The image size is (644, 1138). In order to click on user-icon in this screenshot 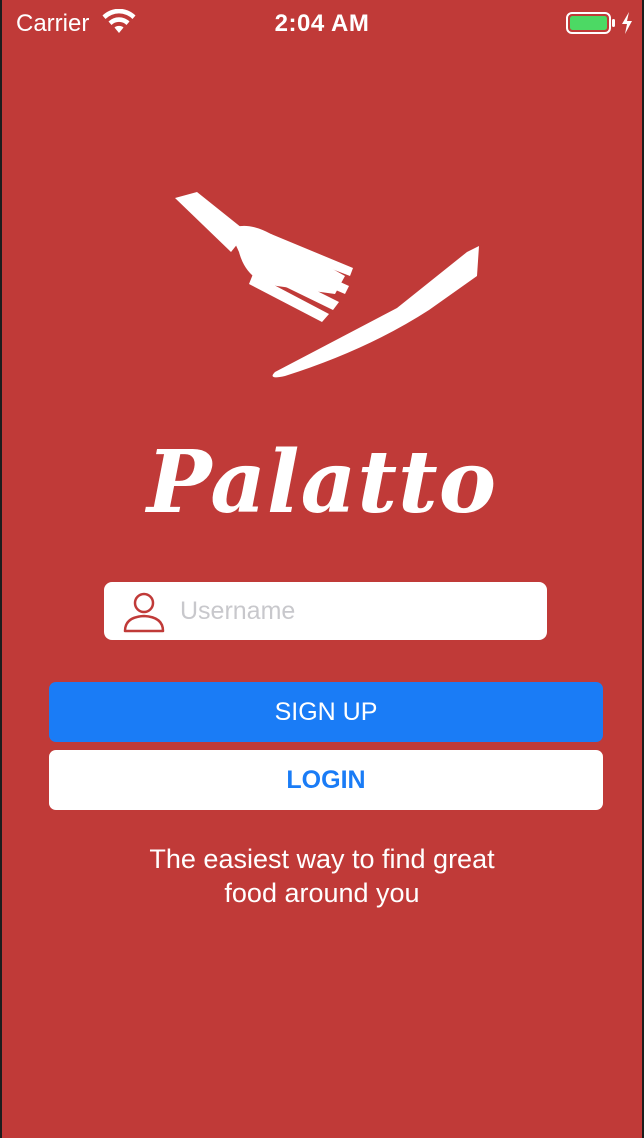, I will do `click(144, 612)`.